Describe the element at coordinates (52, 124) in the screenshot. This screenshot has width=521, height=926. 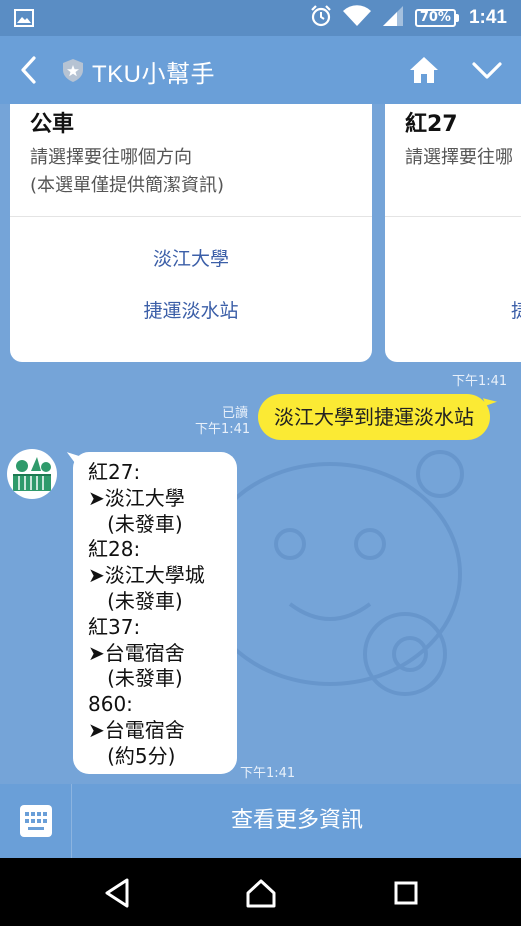
I see `card-title: 公車` at that location.